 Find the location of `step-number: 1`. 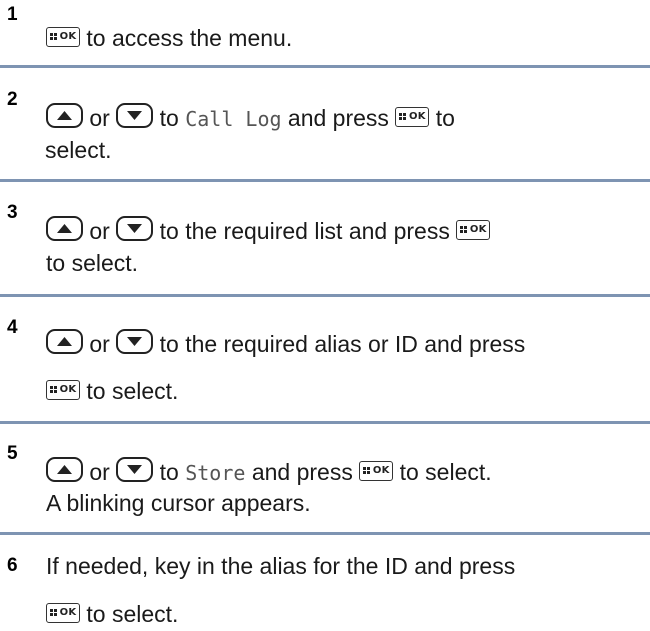

step-number: 1 is located at coordinates (12, 14).